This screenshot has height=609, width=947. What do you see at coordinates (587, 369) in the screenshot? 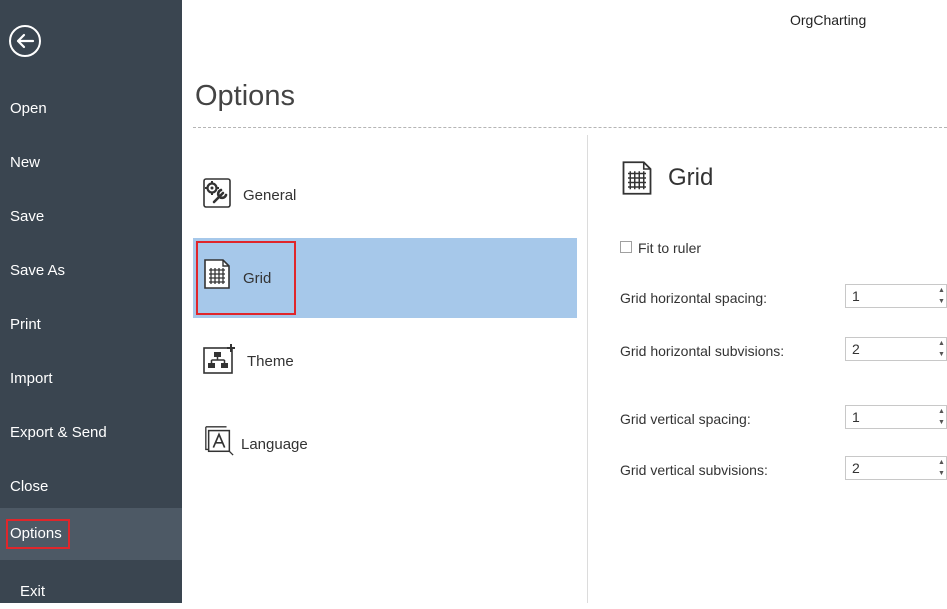
I see `panel-divider` at bounding box center [587, 369].